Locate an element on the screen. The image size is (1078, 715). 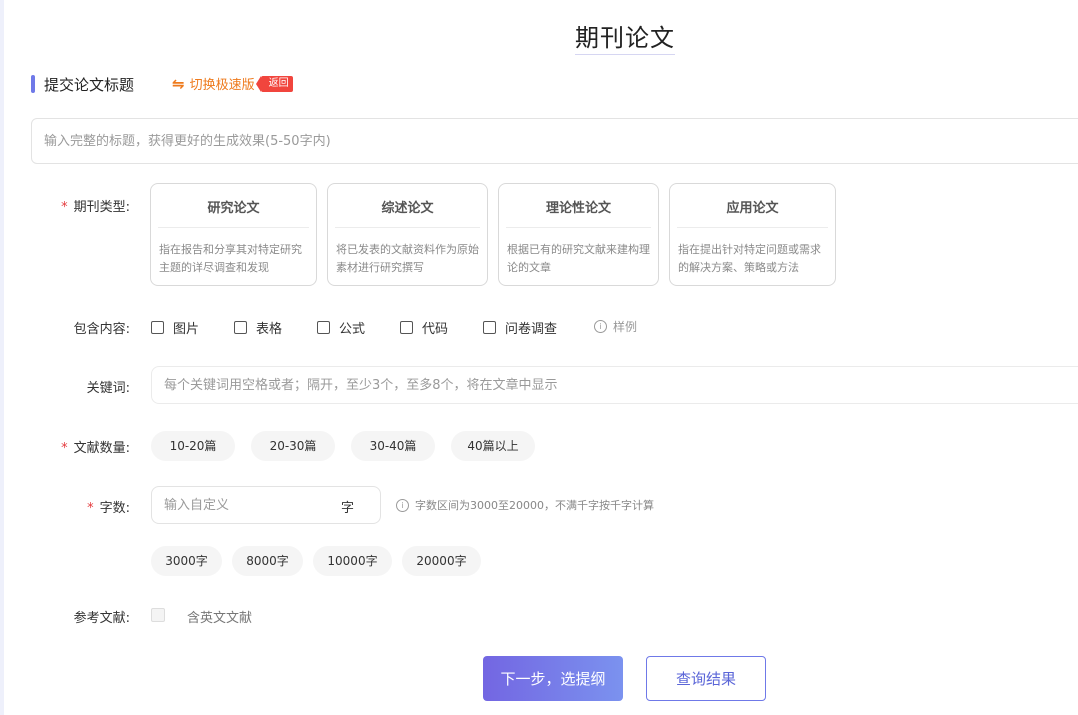
word-count-hint: i 字数区间为3000至20000，不满千字按千字计算 is located at coordinates (525, 505).